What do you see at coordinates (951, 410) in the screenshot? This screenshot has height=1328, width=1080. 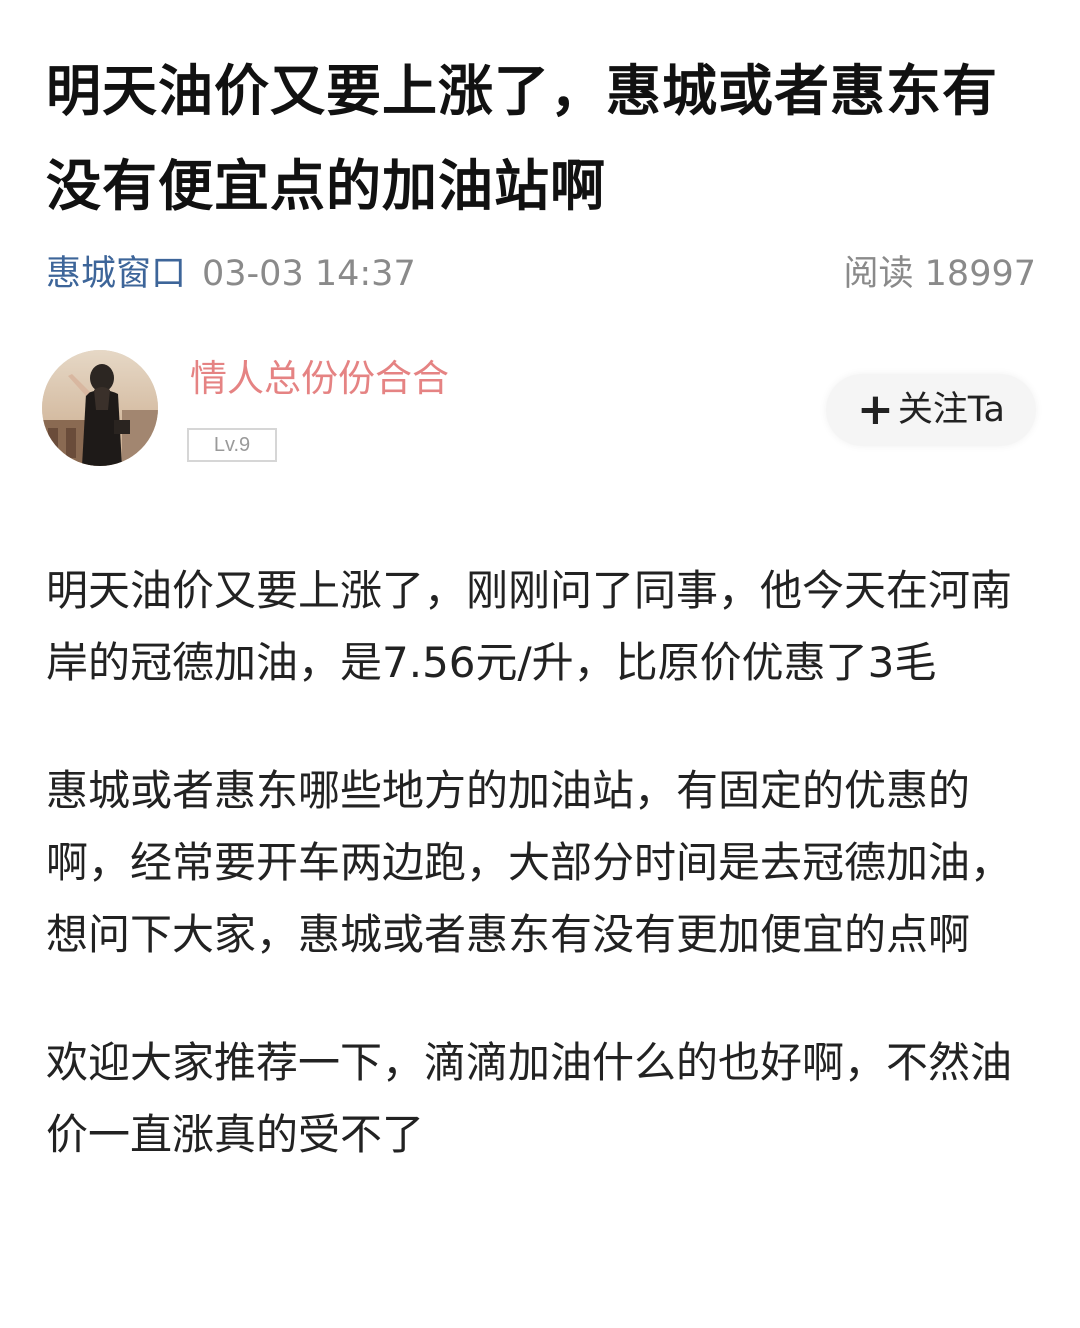 I see `follow-label: 关注Ta` at bounding box center [951, 410].